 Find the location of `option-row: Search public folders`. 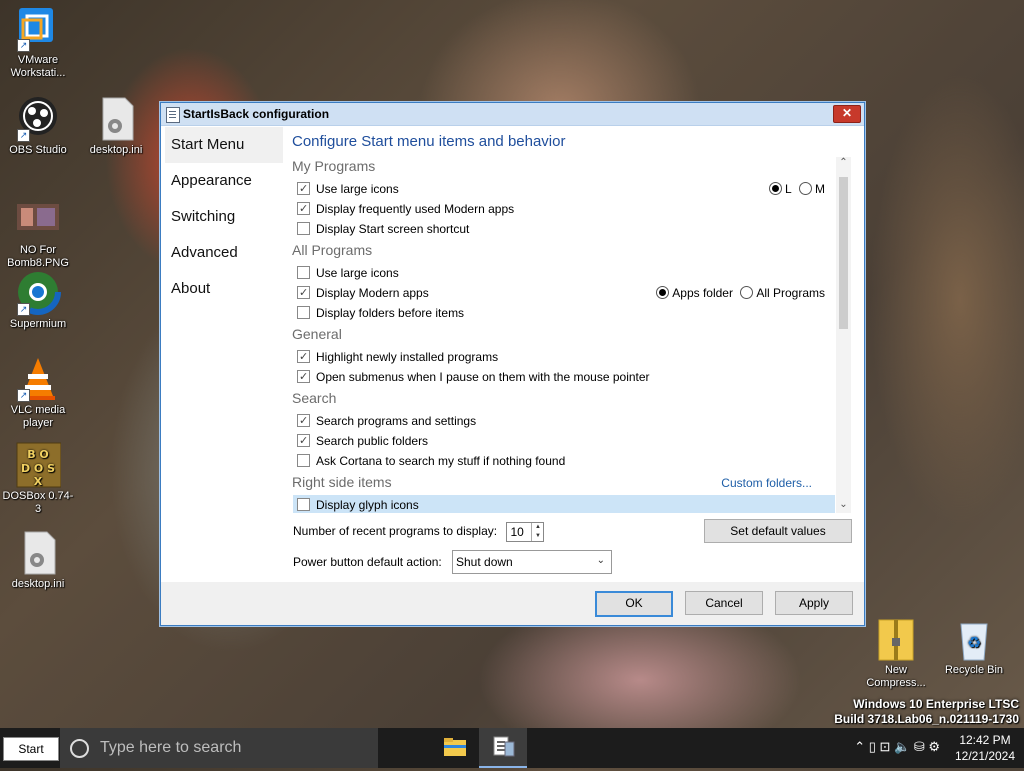

option-row: Search public folders is located at coordinates (563, 441).